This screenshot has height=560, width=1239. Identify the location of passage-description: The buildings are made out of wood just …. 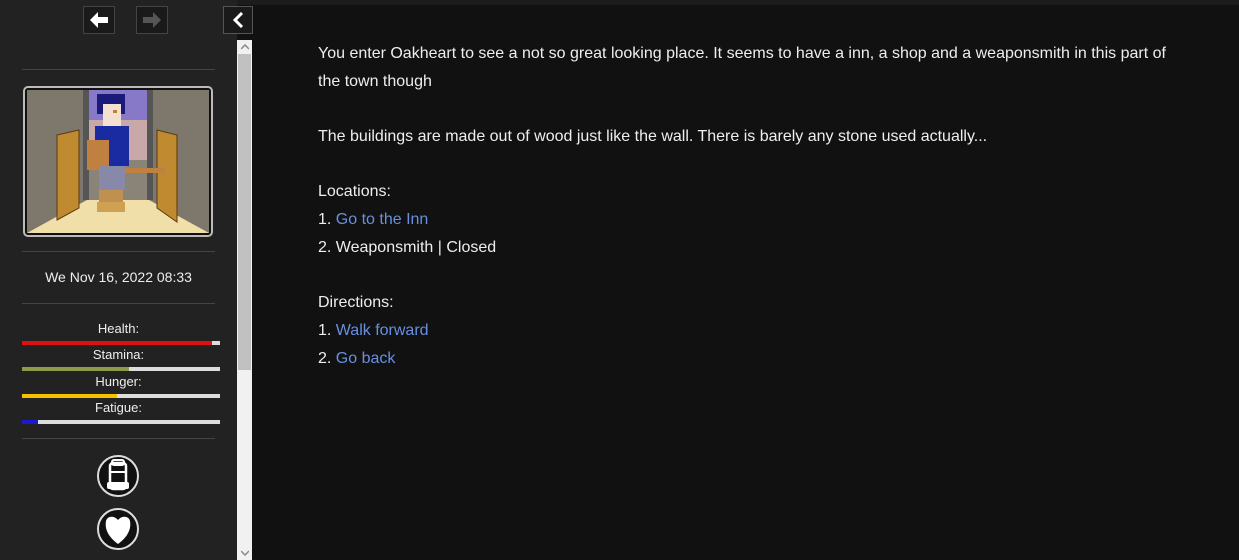
(653, 136).